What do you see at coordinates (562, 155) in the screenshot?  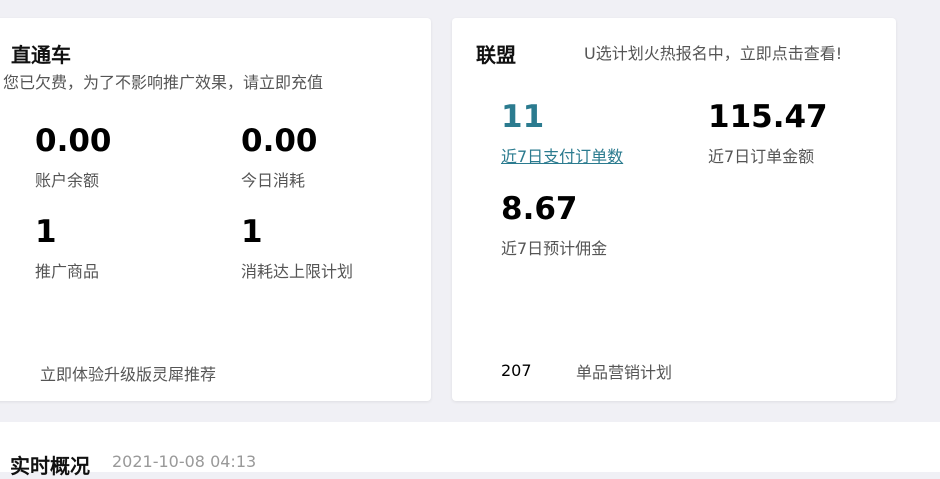 I see `stat-label-link: 近7日支付订单数` at bounding box center [562, 155].